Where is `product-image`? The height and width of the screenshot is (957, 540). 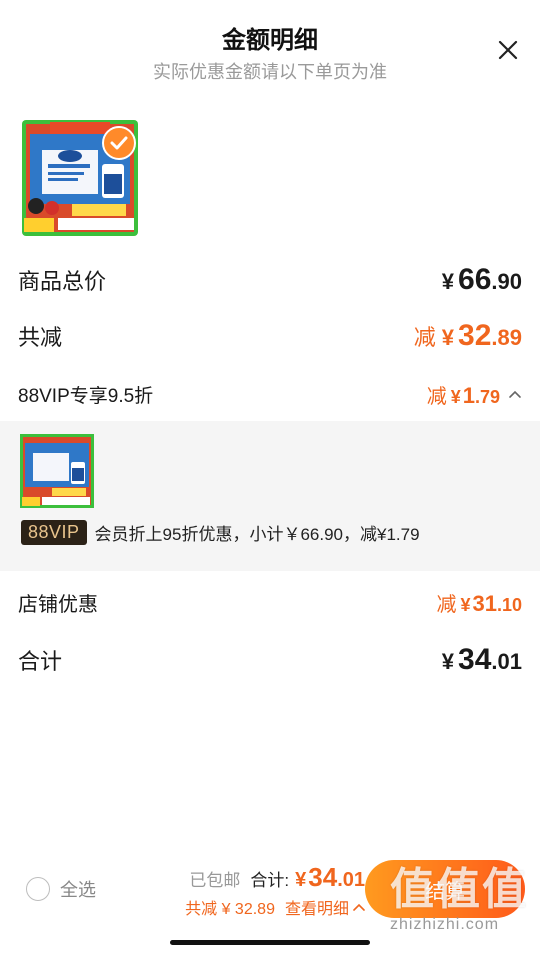 product-image is located at coordinates (57, 471).